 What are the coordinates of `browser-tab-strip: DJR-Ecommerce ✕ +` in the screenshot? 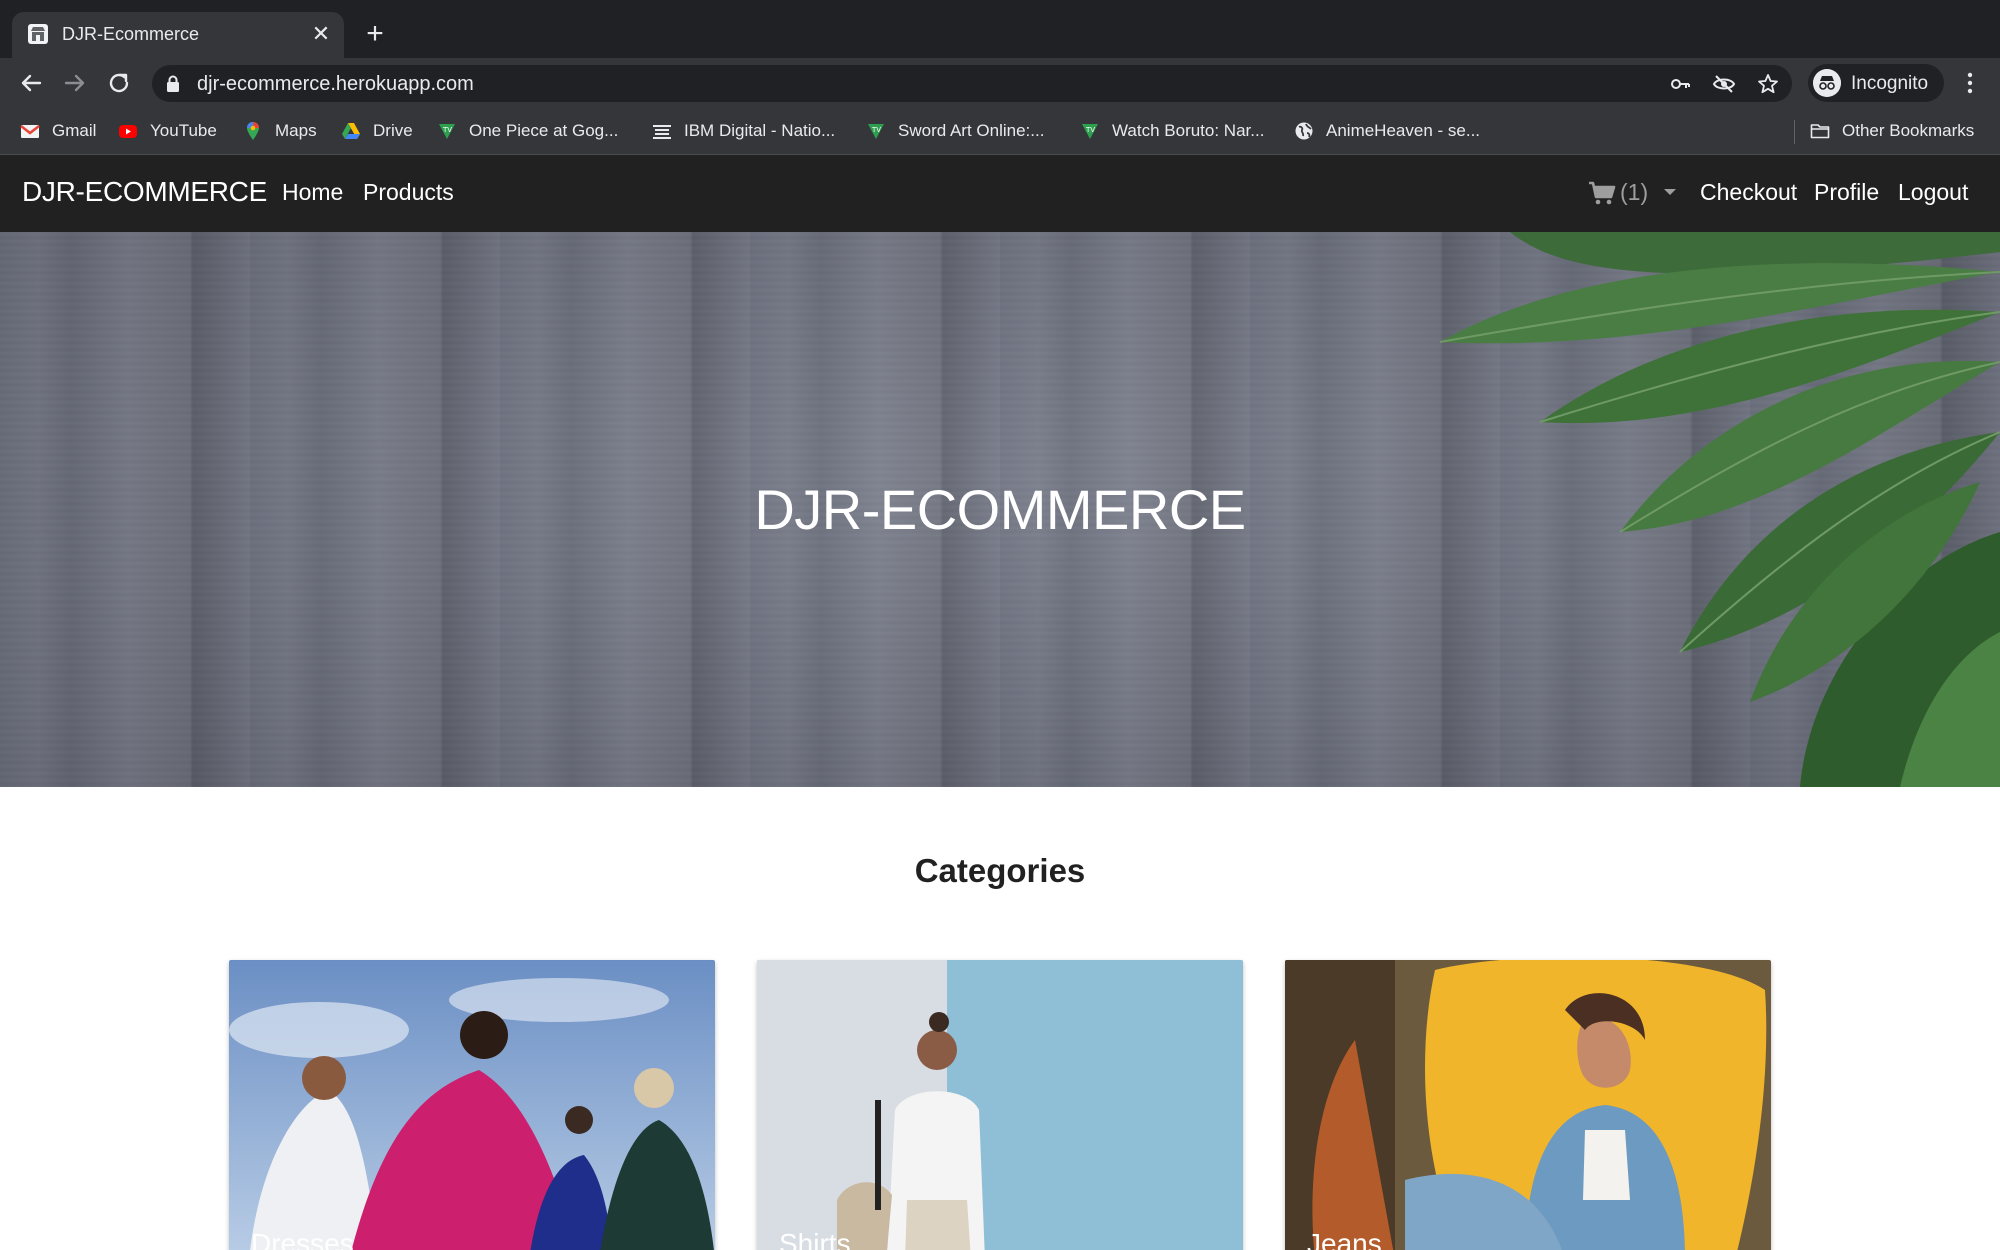 It's located at (1000, 29).